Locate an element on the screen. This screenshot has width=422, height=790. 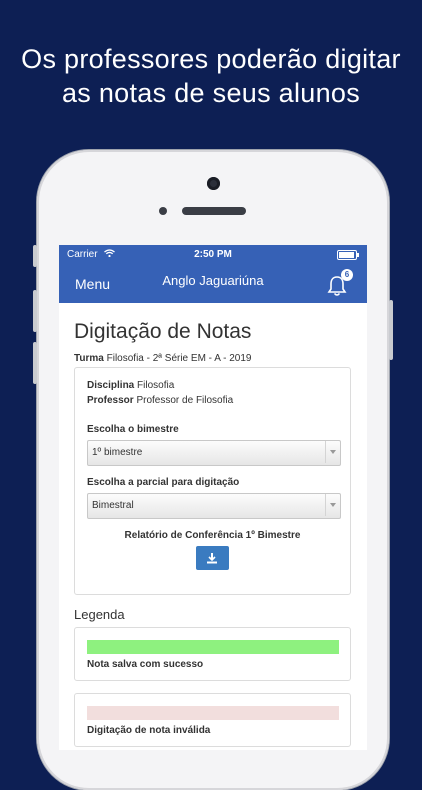
professor-value: Professor de Filosofia is located at coordinates (185, 400).